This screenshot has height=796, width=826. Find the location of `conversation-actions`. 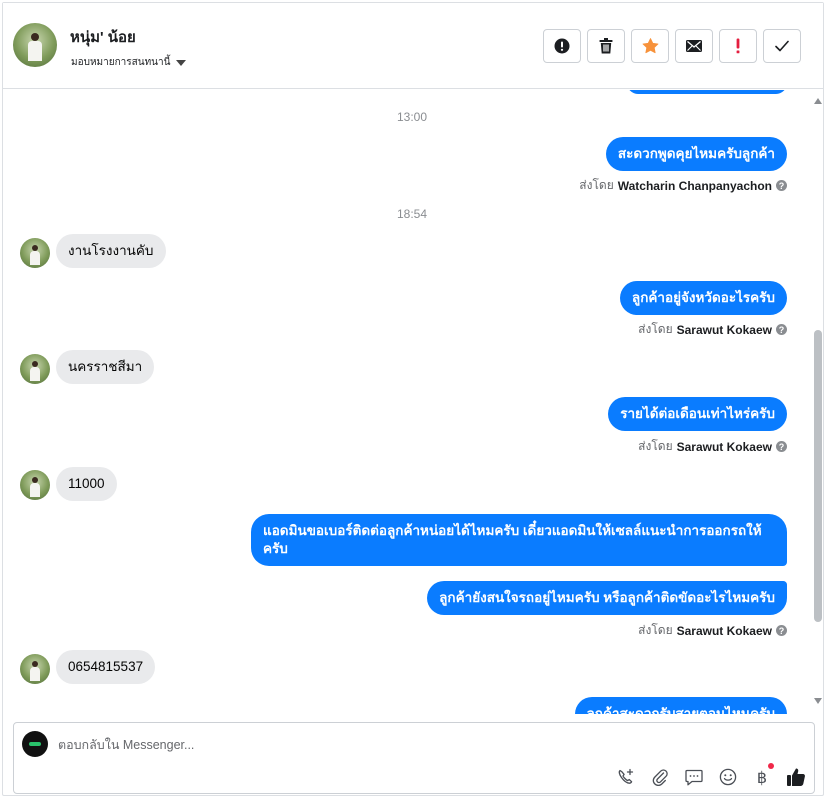

conversation-actions is located at coordinates (672, 46).